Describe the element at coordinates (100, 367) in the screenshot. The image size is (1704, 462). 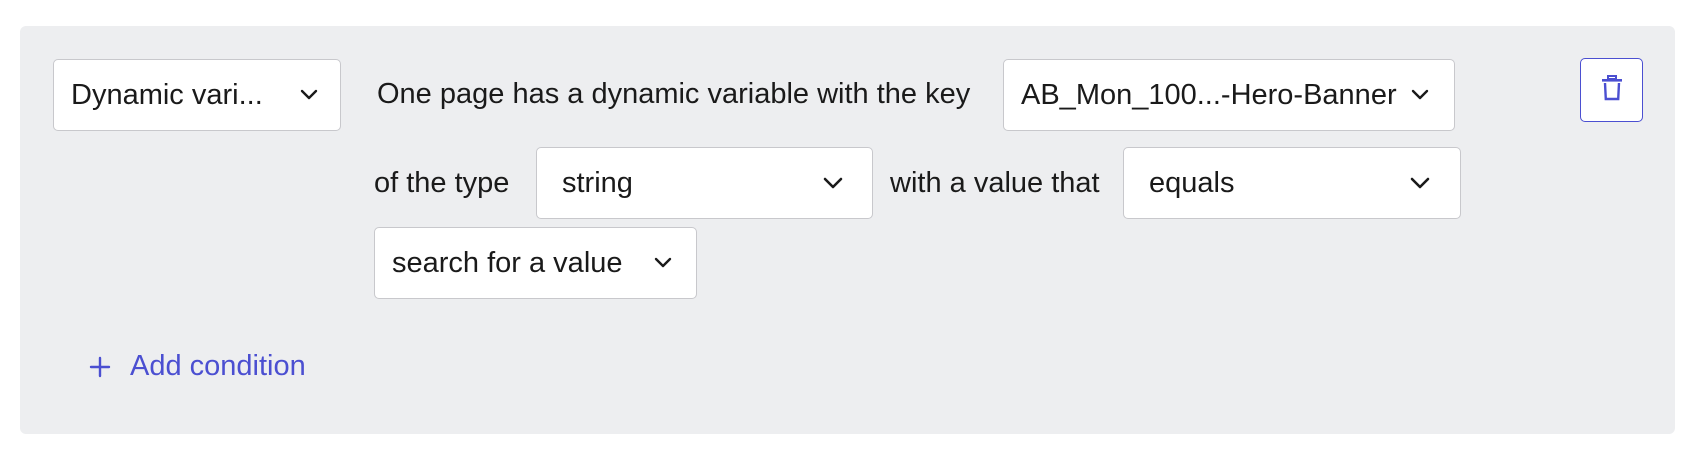
I see `plus-icon` at that location.